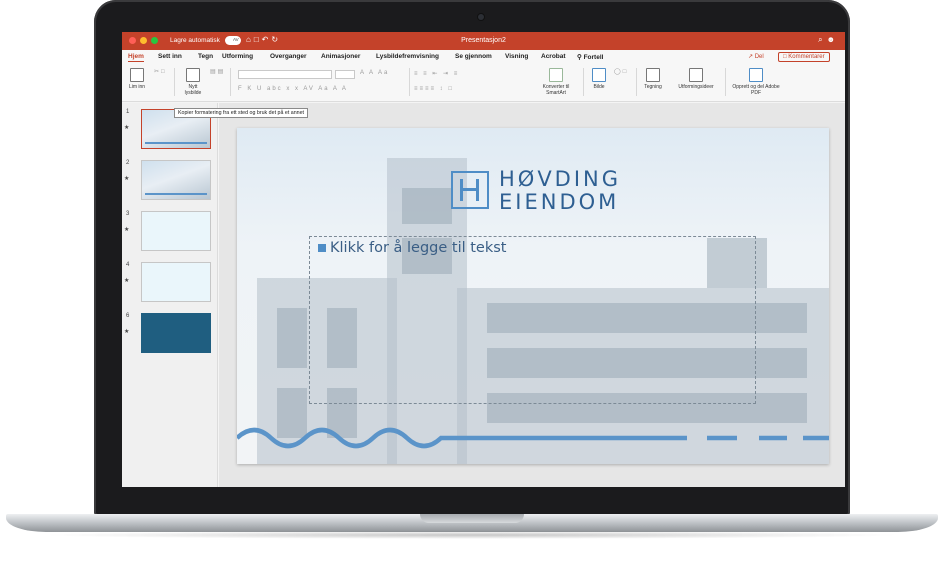 This screenshot has height=561, width=944. What do you see at coordinates (288, 56) in the screenshot?
I see `tab-overganger: Overganger` at bounding box center [288, 56].